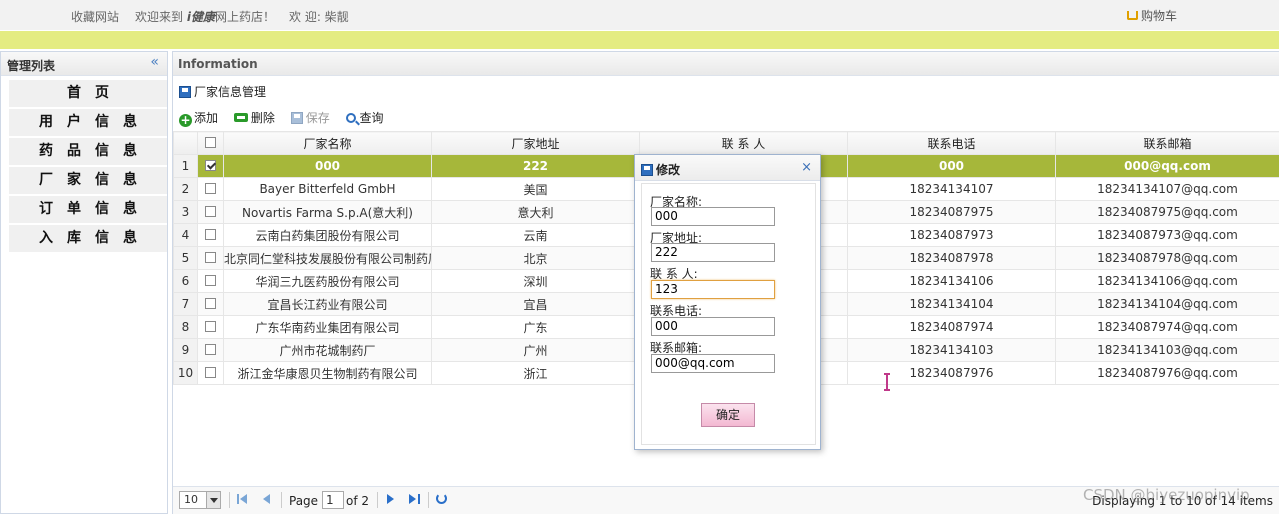 The image size is (1279, 514). I want to click on menu-item-home: 首页, so click(88, 93).